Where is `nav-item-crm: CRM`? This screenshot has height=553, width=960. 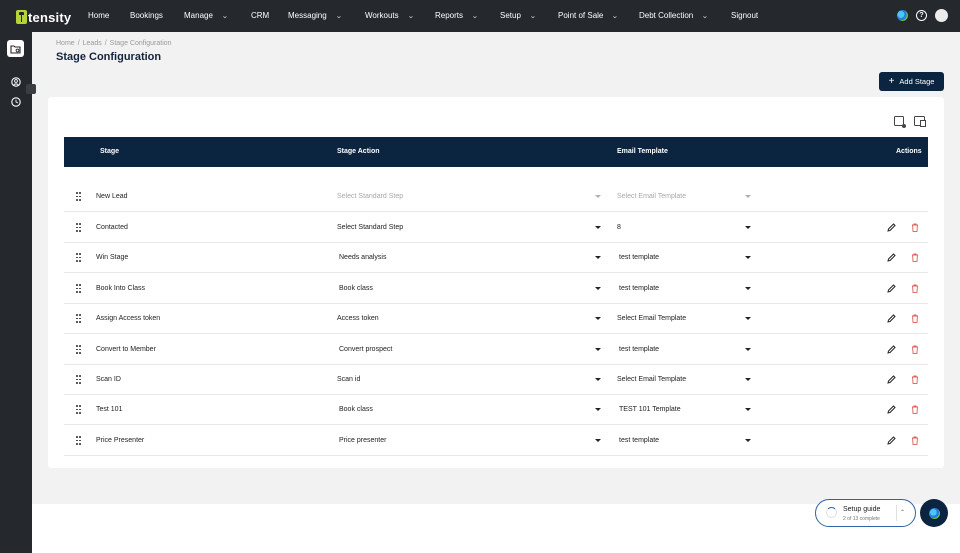 nav-item-crm: CRM is located at coordinates (260, 15).